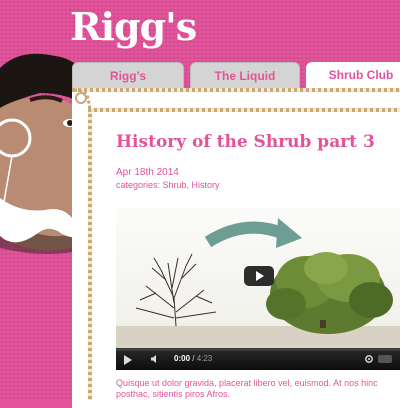 The height and width of the screenshot is (408, 400). Describe the element at coordinates (191, 185) in the screenshot. I see `categories-links: Shrub, History` at that location.